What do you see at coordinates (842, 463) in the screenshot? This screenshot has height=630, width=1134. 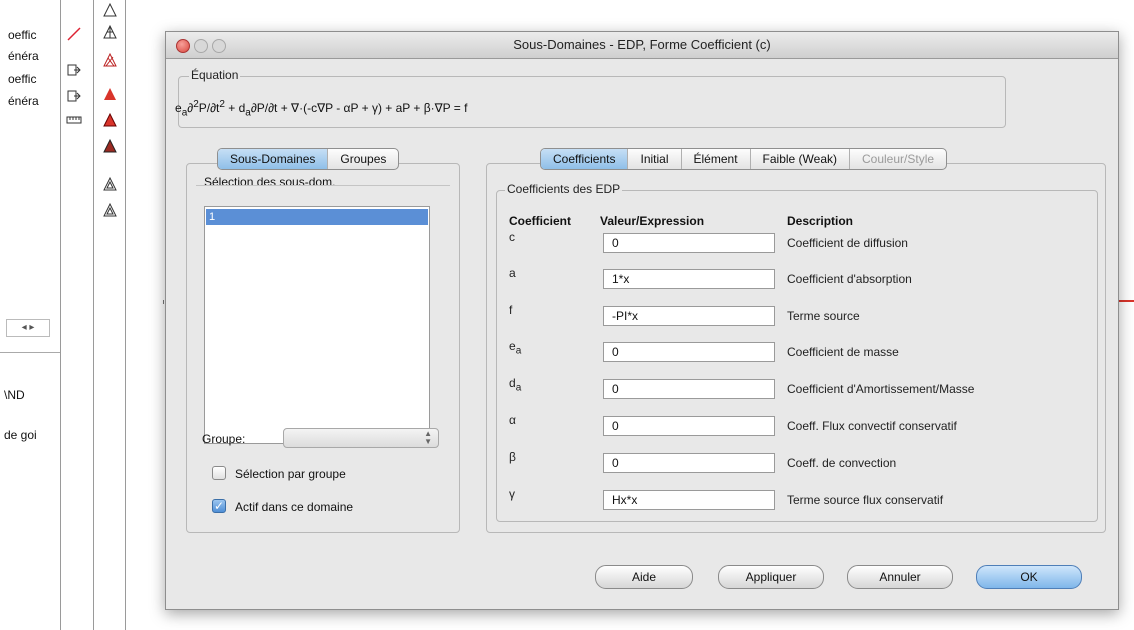 I see `coefficient-description: Coeff. de convection` at bounding box center [842, 463].